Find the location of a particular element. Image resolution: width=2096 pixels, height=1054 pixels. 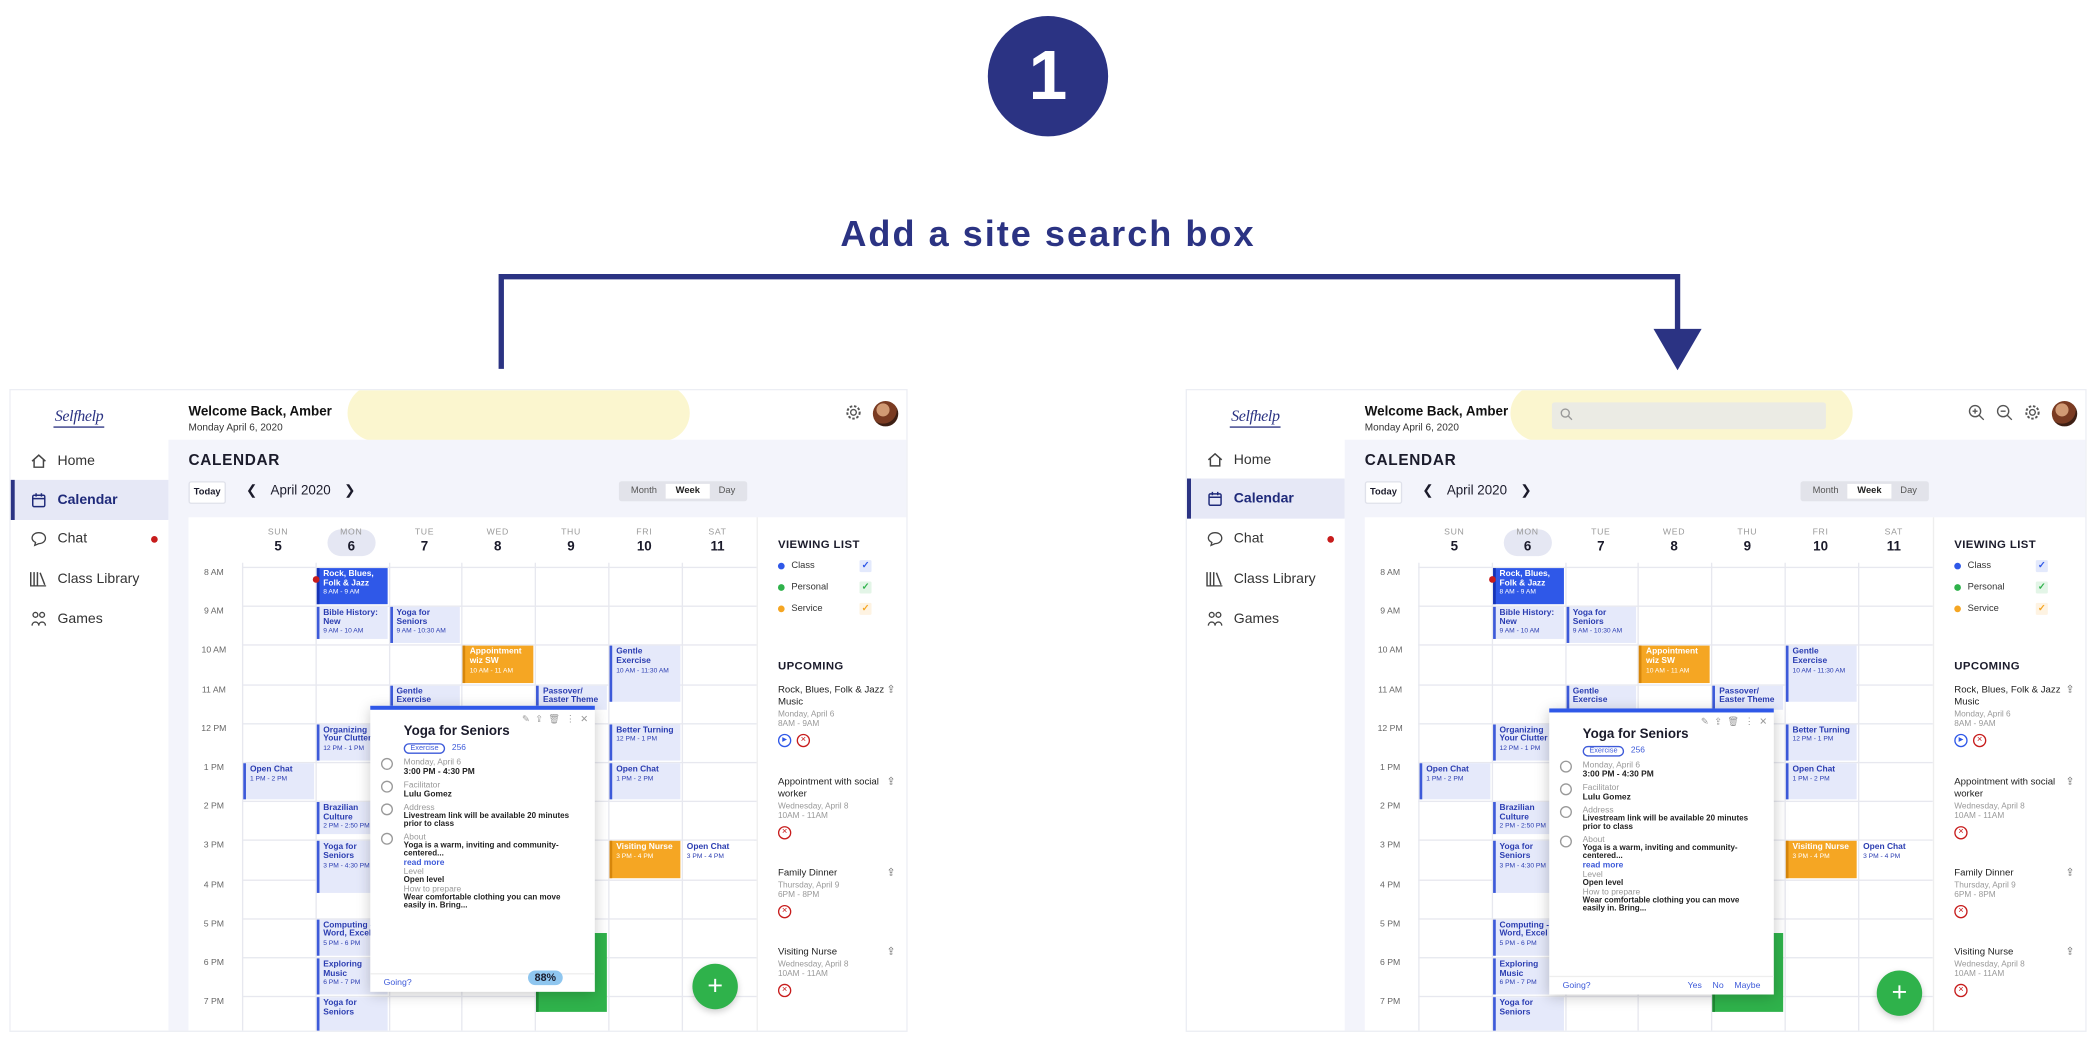

category-tag: Exercise is located at coordinates (1603, 751).